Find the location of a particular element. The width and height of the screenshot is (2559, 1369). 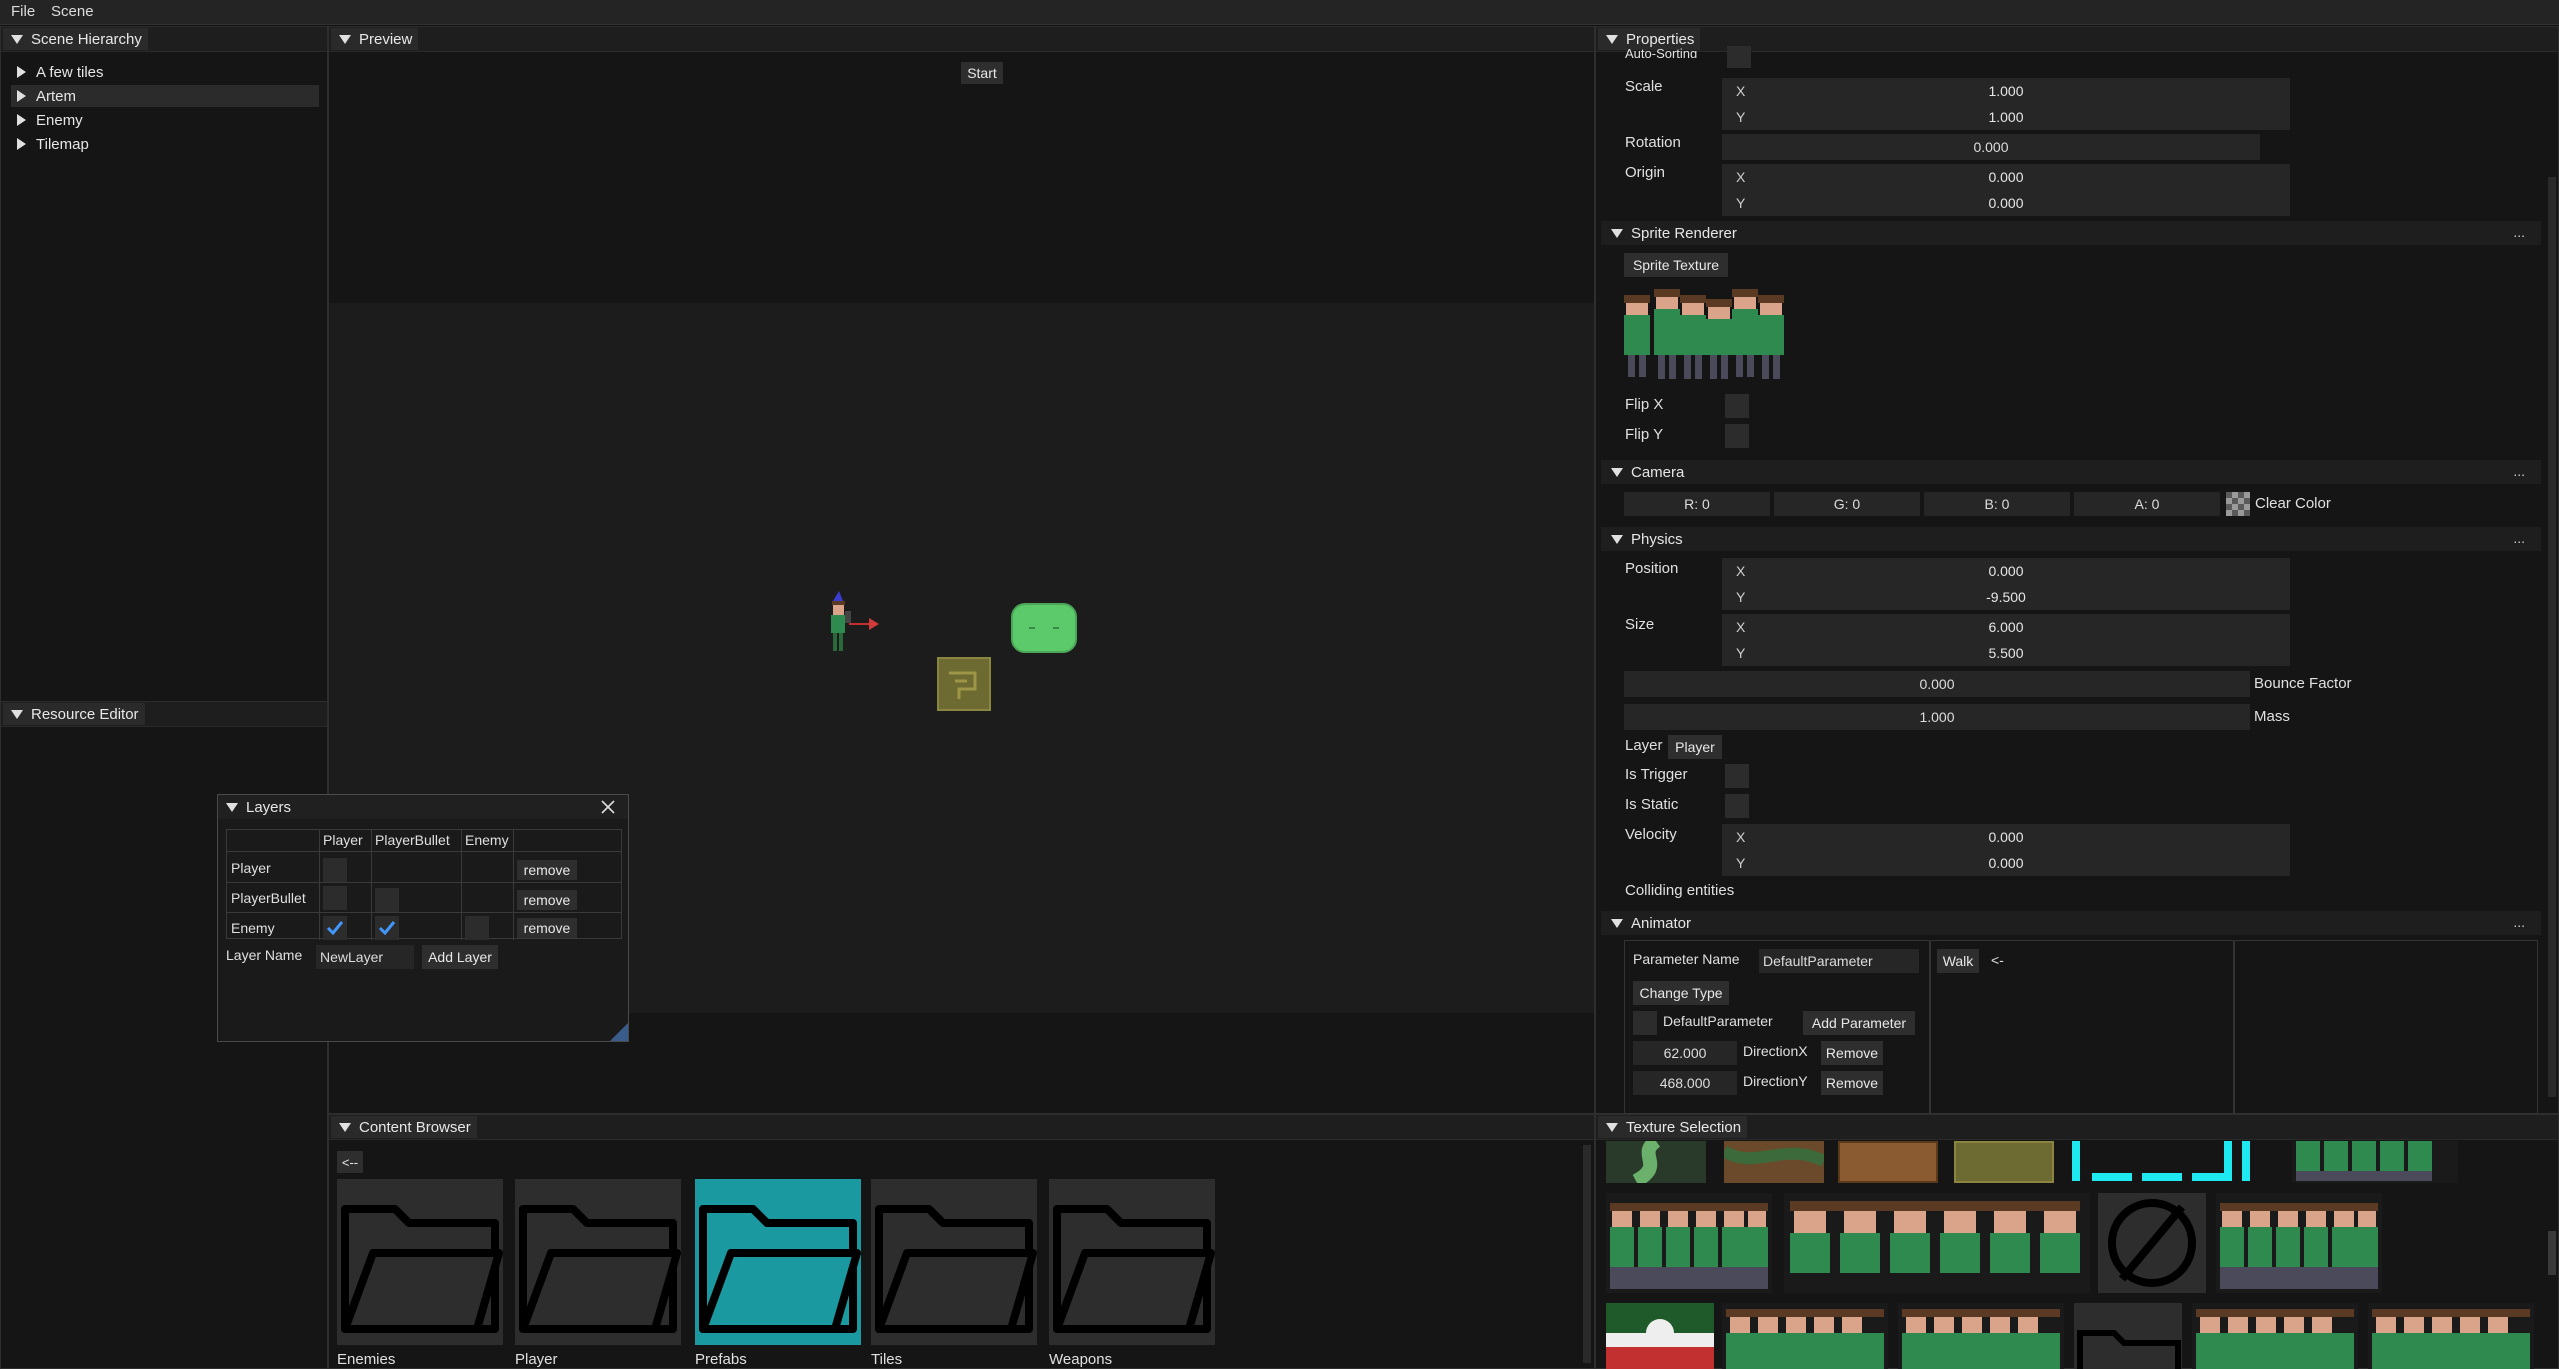

origin-y-field: Y 0.000 is located at coordinates (2006, 203).